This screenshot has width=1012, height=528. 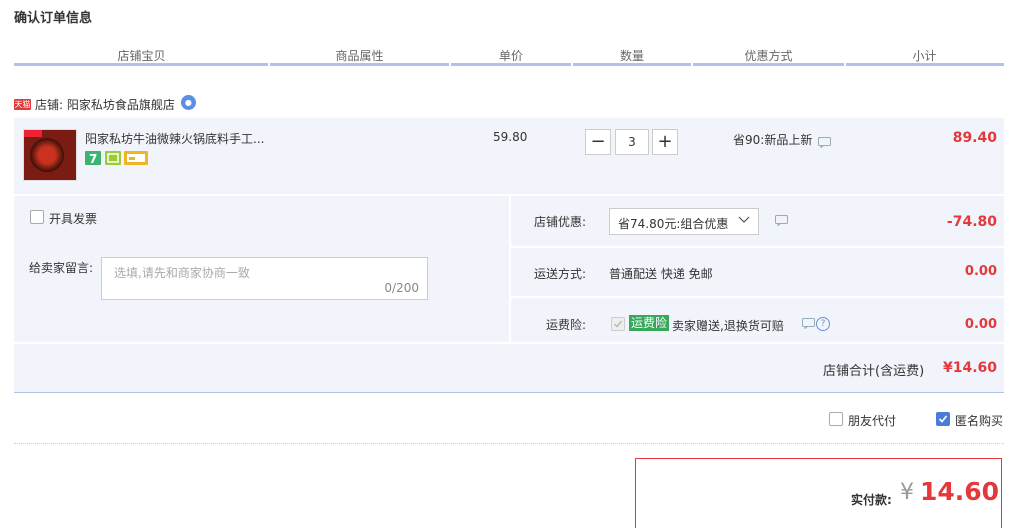 I want to click on insurance-comment-icon, so click(x=808, y=324).